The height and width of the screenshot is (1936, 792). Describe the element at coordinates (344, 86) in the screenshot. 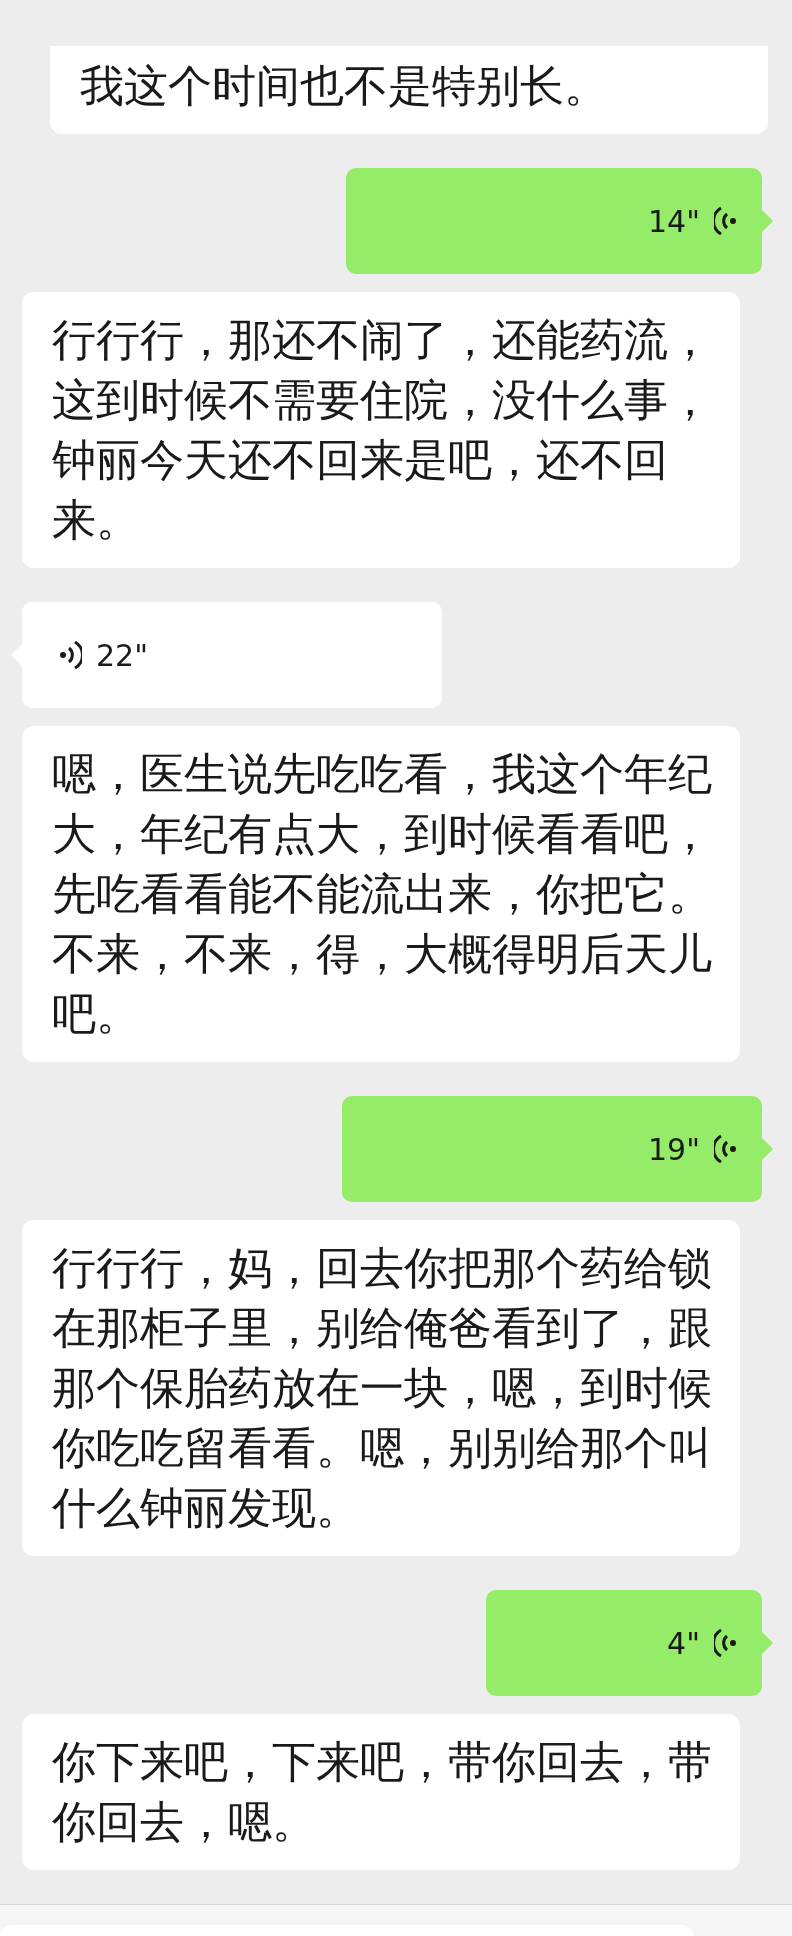

I see `transcript-text: 我这个时间也不是特别长。` at that location.